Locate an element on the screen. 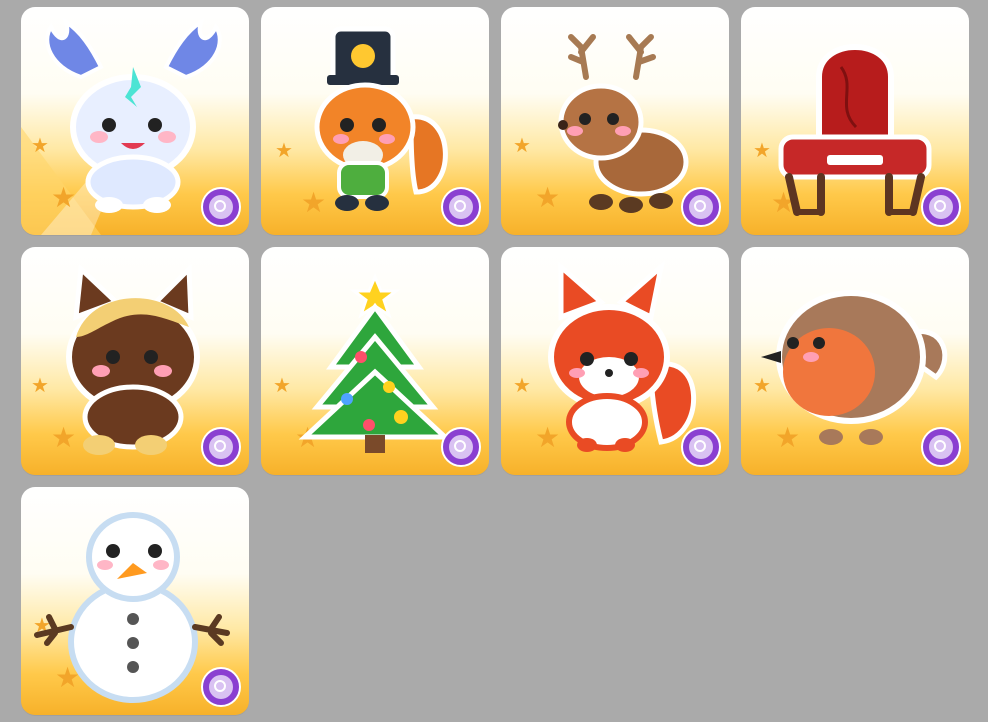  pet-card-red-fox: ★ ★ Red Fox is located at coordinates (615, 361).